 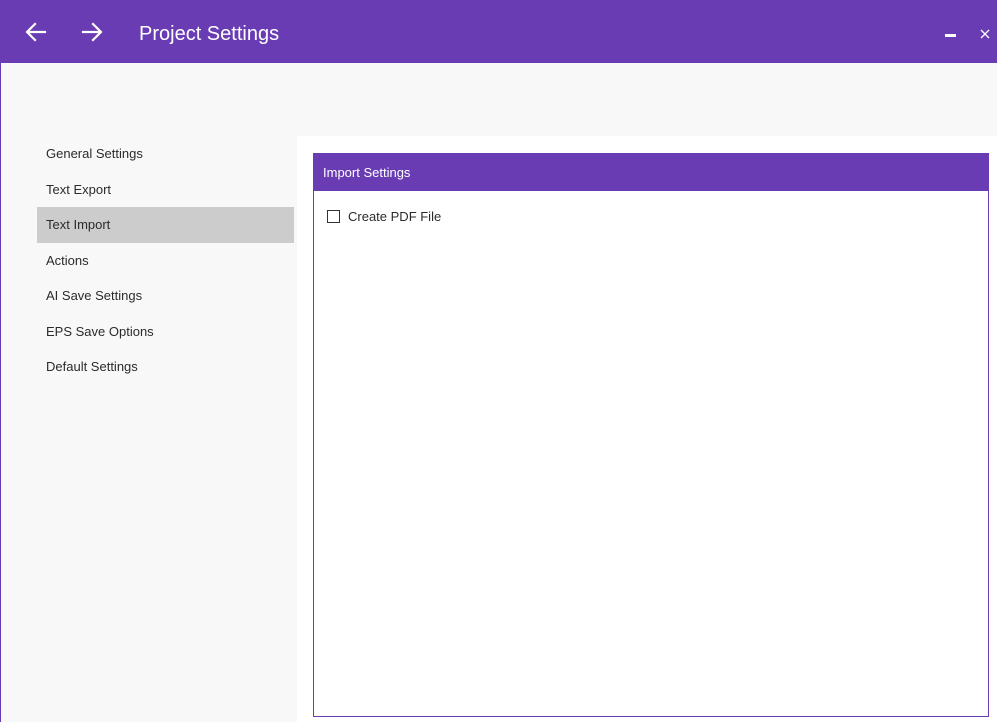 What do you see at coordinates (94, 153) in the screenshot?
I see `sidebar-item-label: General Settings` at bounding box center [94, 153].